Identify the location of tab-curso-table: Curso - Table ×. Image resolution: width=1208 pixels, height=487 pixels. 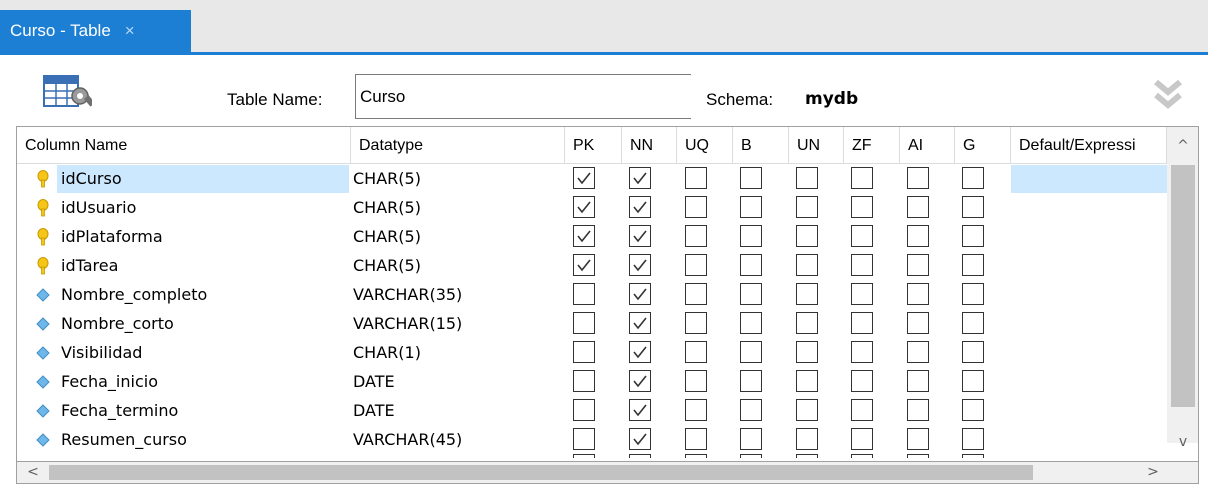
(95, 31).